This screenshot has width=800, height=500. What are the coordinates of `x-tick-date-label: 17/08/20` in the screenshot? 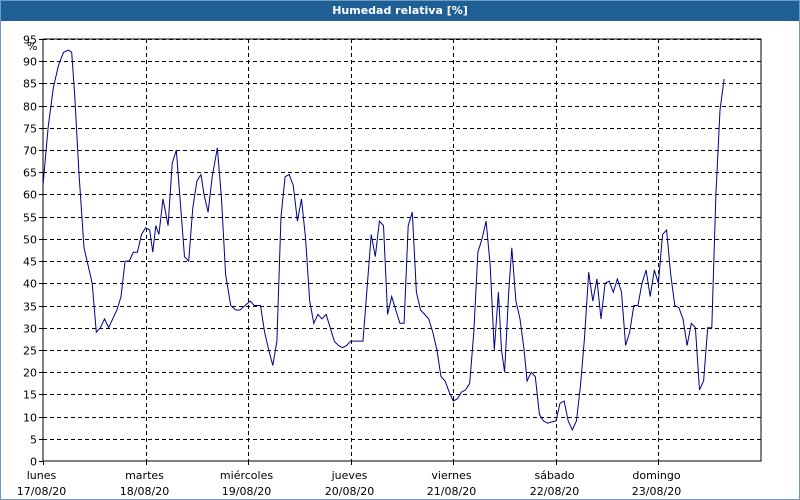 It's located at (41, 491).